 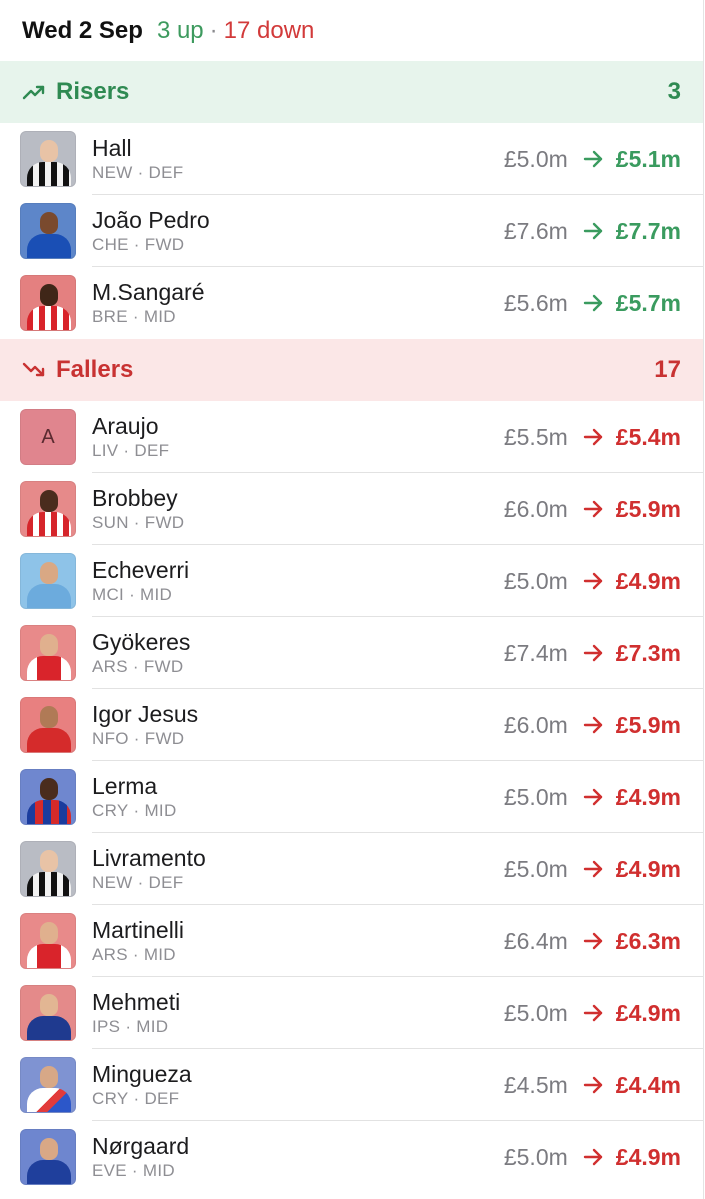 I want to click on player-info: Araujo LIV · DEF, so click(x=298, y=437).